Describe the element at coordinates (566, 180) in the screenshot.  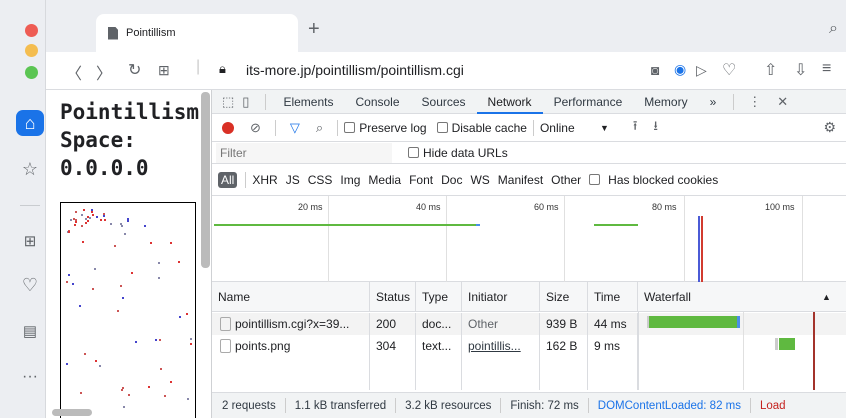
I see `type-other: Other` at that location.